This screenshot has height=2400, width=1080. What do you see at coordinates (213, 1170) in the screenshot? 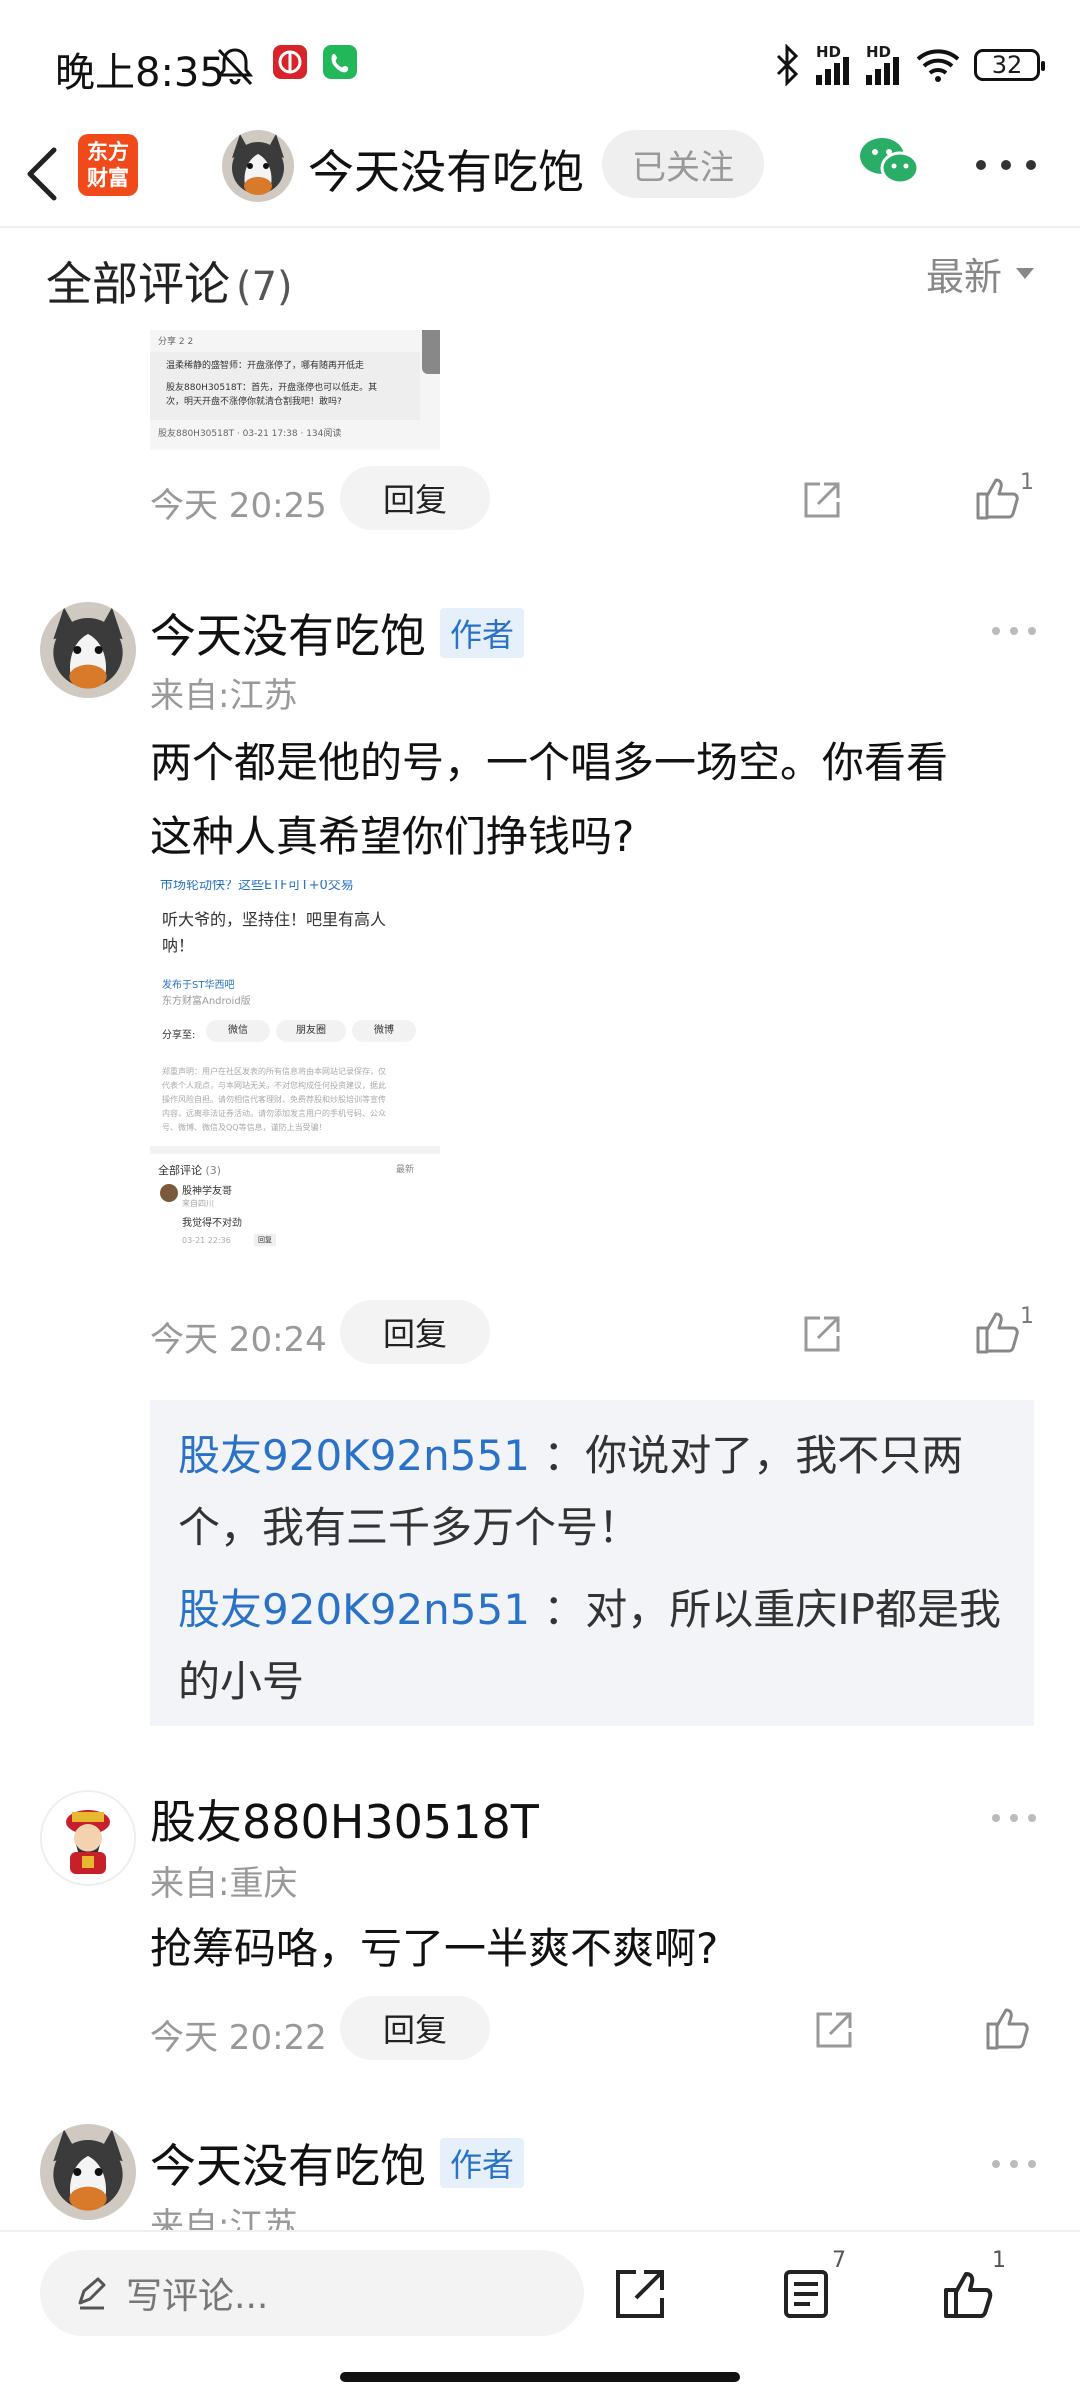
I see `thumb2-comments-count: (3)` at bounding box center [213, 1170].